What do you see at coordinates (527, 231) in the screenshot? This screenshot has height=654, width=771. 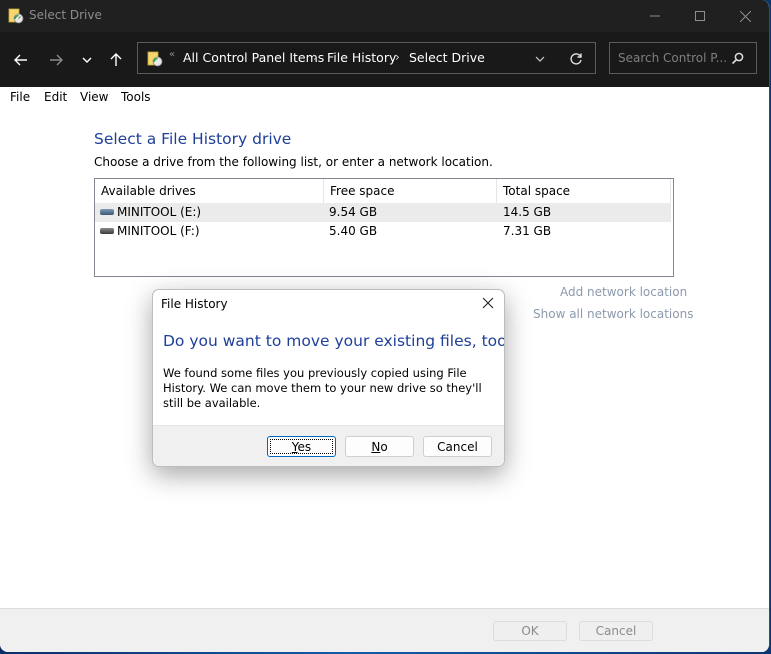 I see `drive-total-space: 7.31 GB` at bounding box center [527, 231].